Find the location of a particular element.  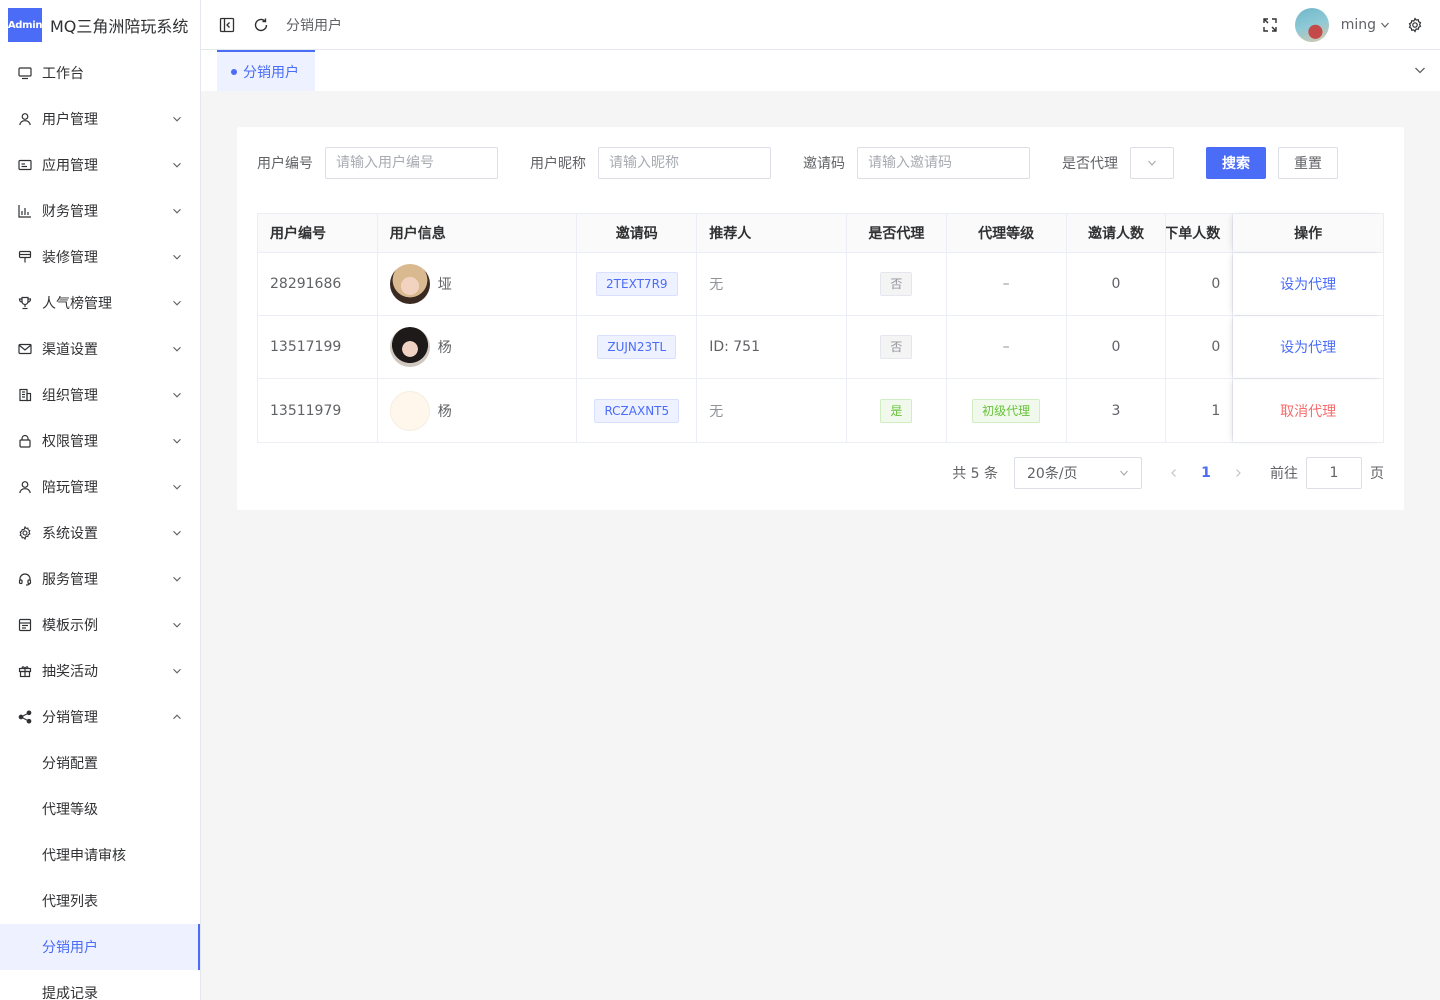

page-size-select: 20条/页 is located at coordinates (1078, 473).